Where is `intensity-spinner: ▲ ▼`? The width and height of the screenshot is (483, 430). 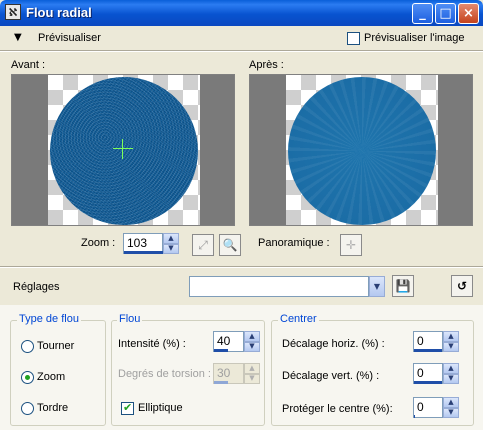 intensity-spinner: ▲ ▼ is located at coordinates (252, 341).